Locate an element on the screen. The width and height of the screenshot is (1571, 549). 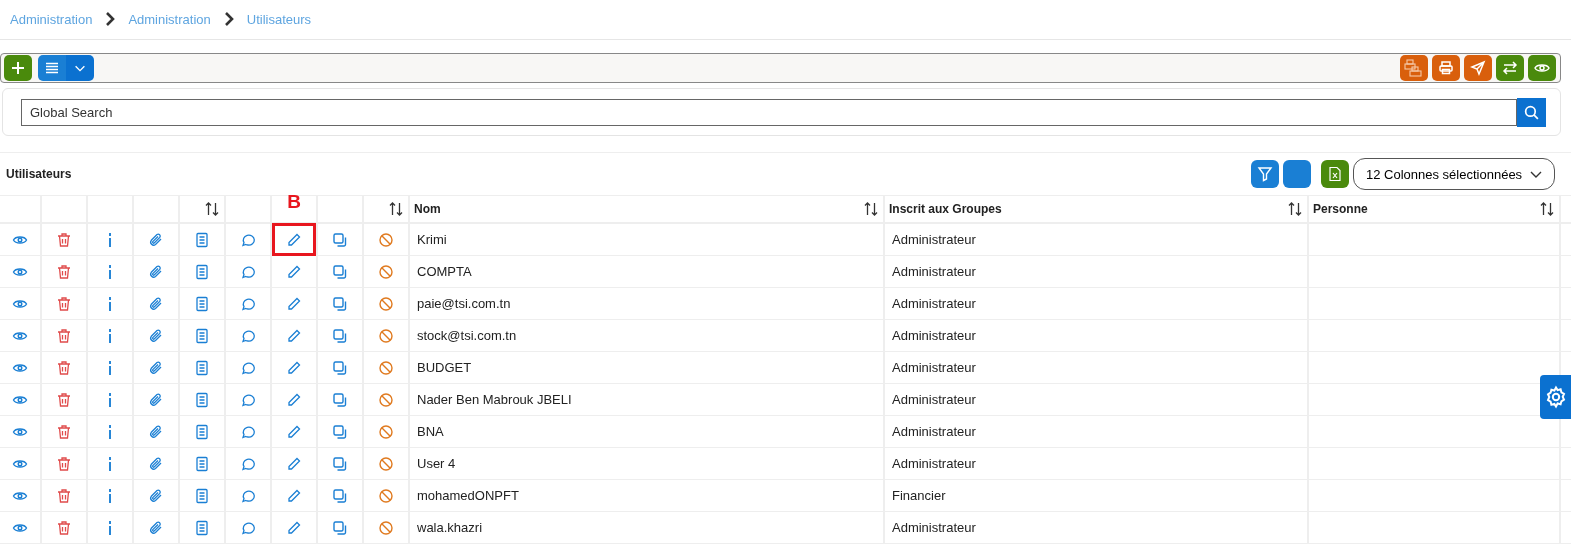
print-batch-button is located at coordinates (1414, 68).